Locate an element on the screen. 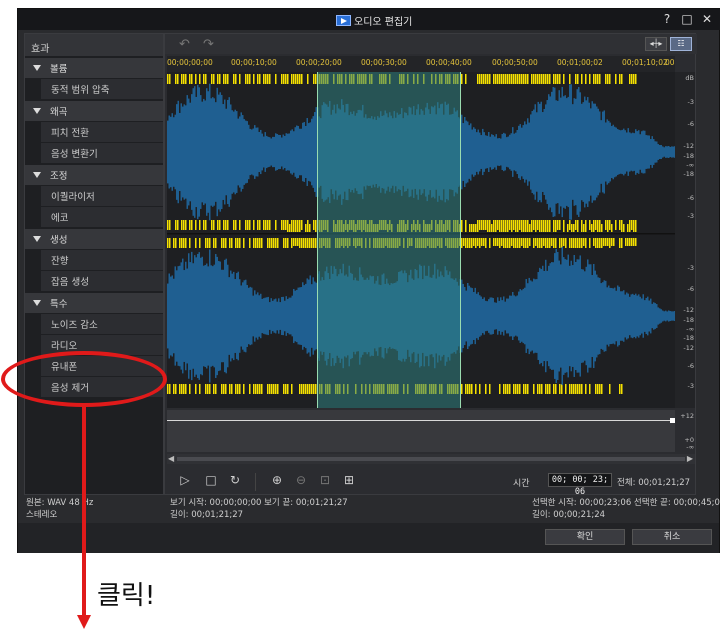 This screenshot has width=720, height=643. category-adjust: 조정 is located at coordinates (94, 175).